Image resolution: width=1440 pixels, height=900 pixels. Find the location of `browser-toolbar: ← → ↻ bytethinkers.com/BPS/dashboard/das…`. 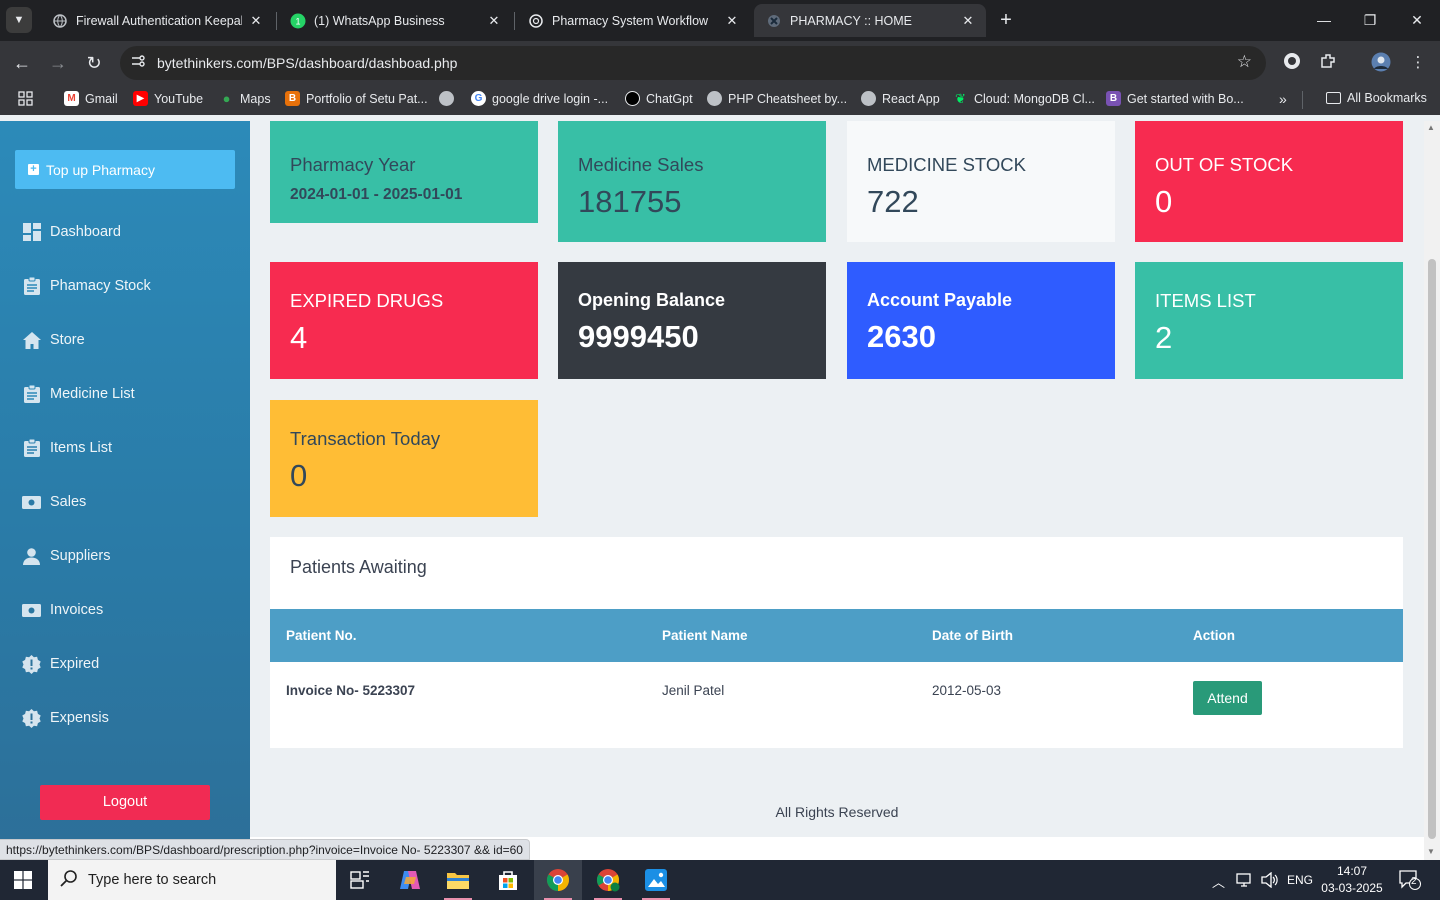

browser-toolbar: ← → ↻ bytethinkers.com/BPS/dashboard/das… is located at coordinates (720, 63).